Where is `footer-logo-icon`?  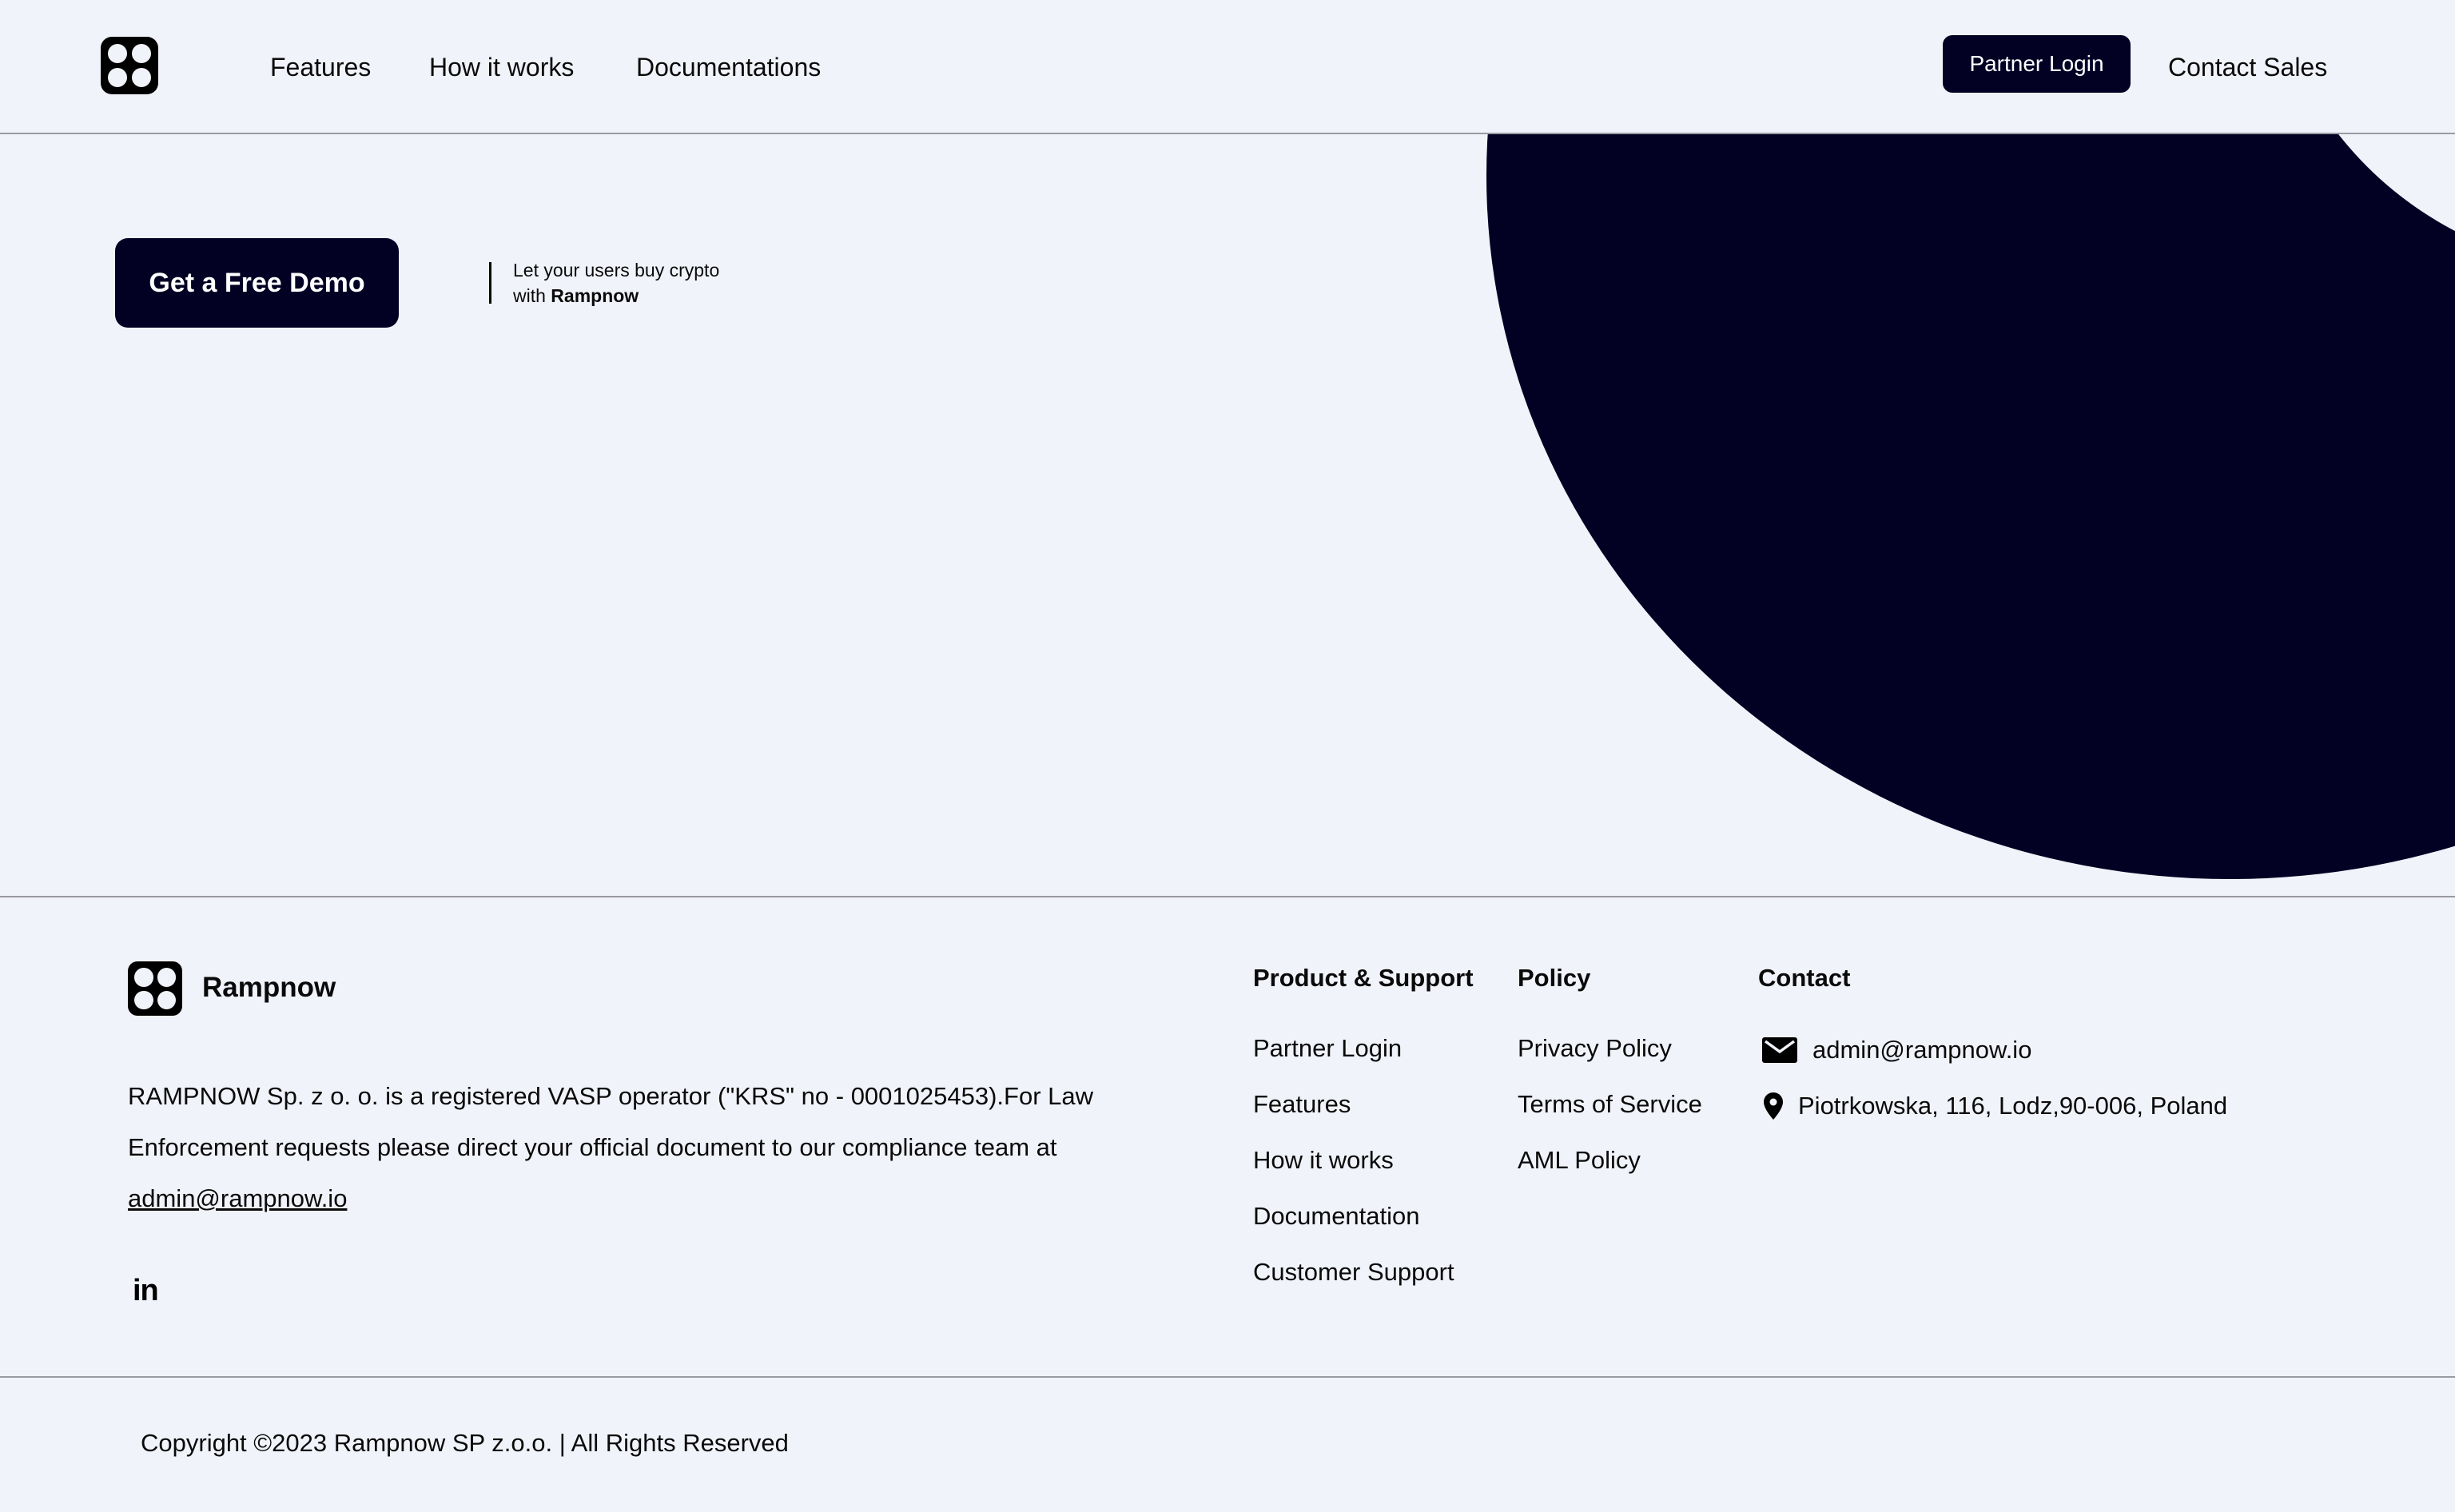 footer-logo-icon is located at coordinates (155, 988).